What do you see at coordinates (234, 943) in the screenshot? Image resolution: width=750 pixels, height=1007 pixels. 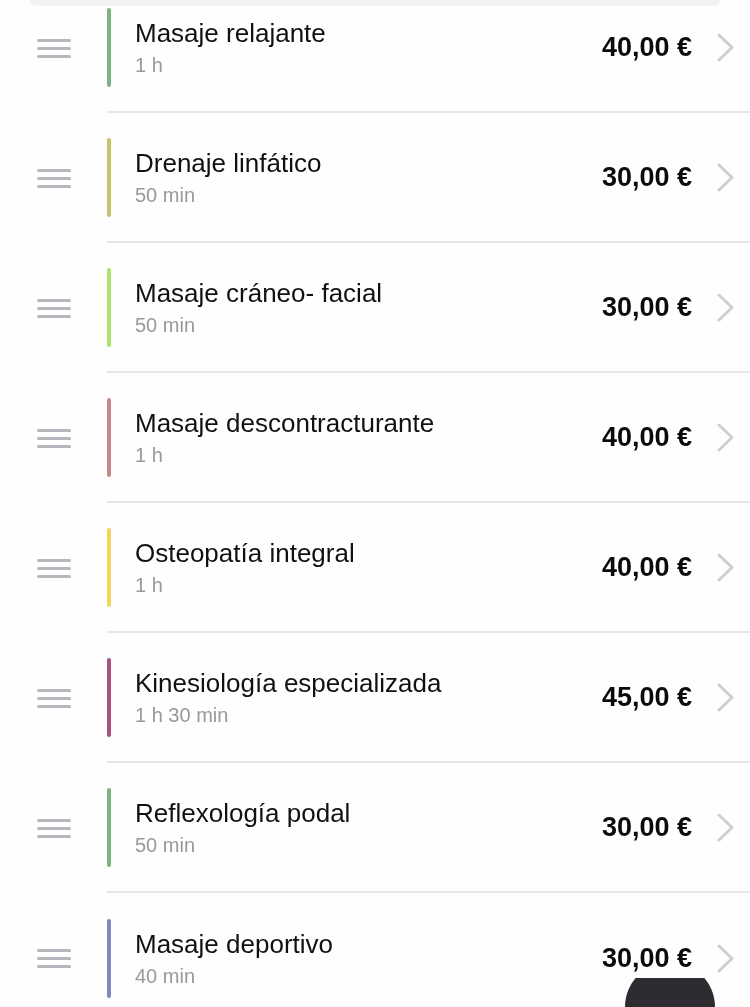 I see `service-name: Masaje deportivo` at bounding box center [234, 943].